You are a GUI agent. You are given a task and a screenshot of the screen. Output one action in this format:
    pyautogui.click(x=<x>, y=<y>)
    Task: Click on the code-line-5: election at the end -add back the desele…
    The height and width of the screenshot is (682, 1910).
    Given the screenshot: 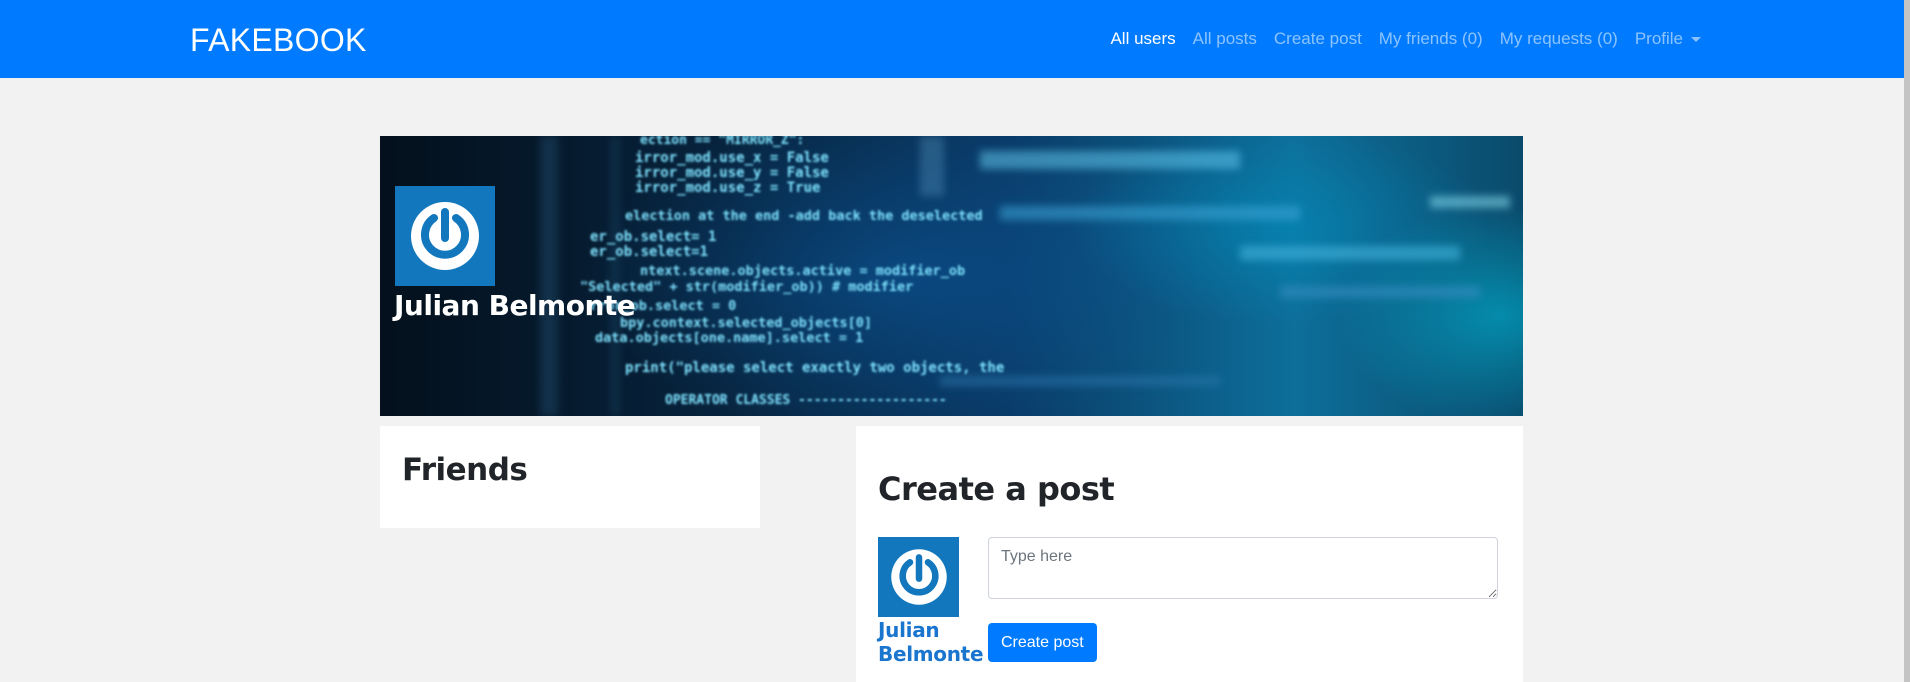 What is the action you would take?
    pyautogui.click(x=804, y=216)
    